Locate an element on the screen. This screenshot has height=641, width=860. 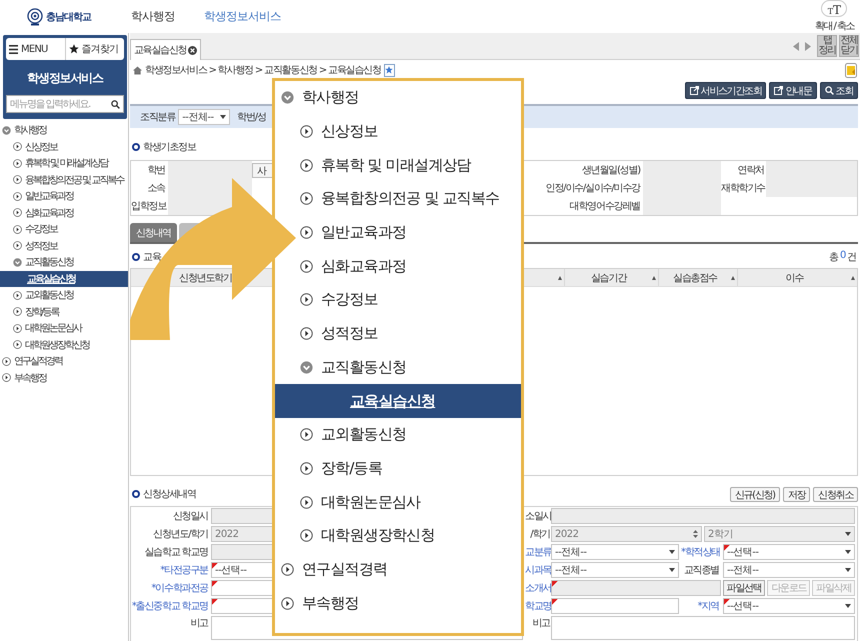
tab: 신청내역 is located at coordinates (153, 232).